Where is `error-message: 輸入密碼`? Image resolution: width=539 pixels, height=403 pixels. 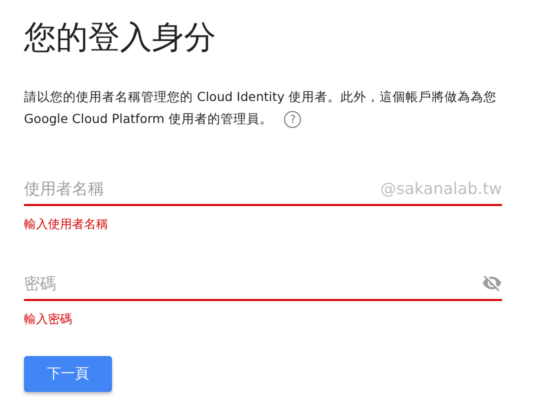 error-message: 輸入密碼 is located at coordinates (48, 319).